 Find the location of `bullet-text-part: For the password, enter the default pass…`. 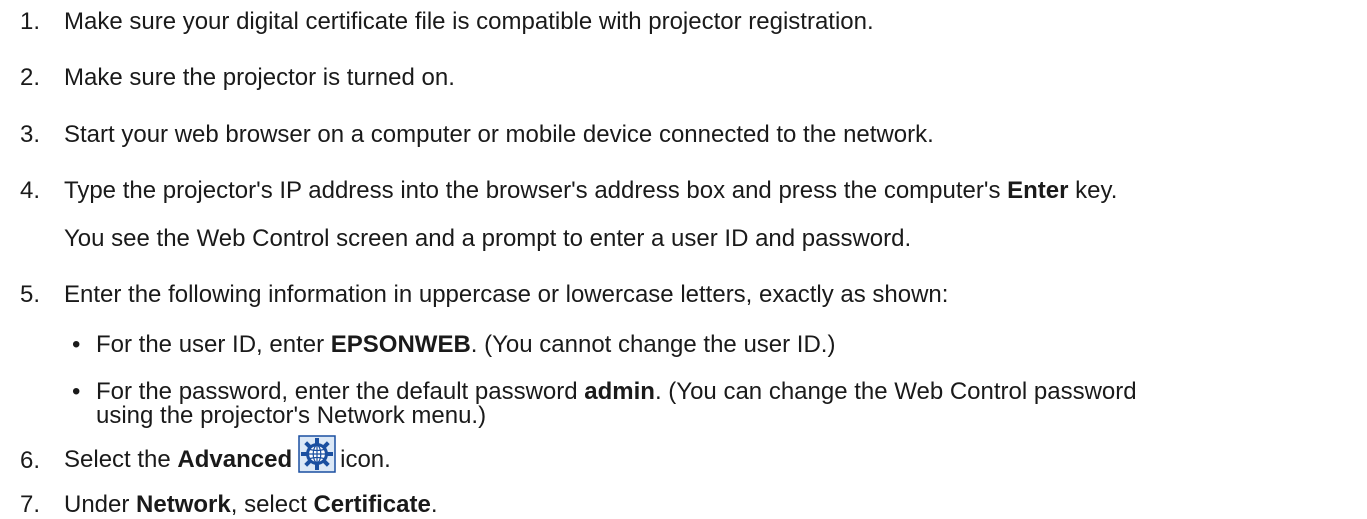

bullet-text-part: For the password, enter the default pass… is located at coordinates (340, 391).